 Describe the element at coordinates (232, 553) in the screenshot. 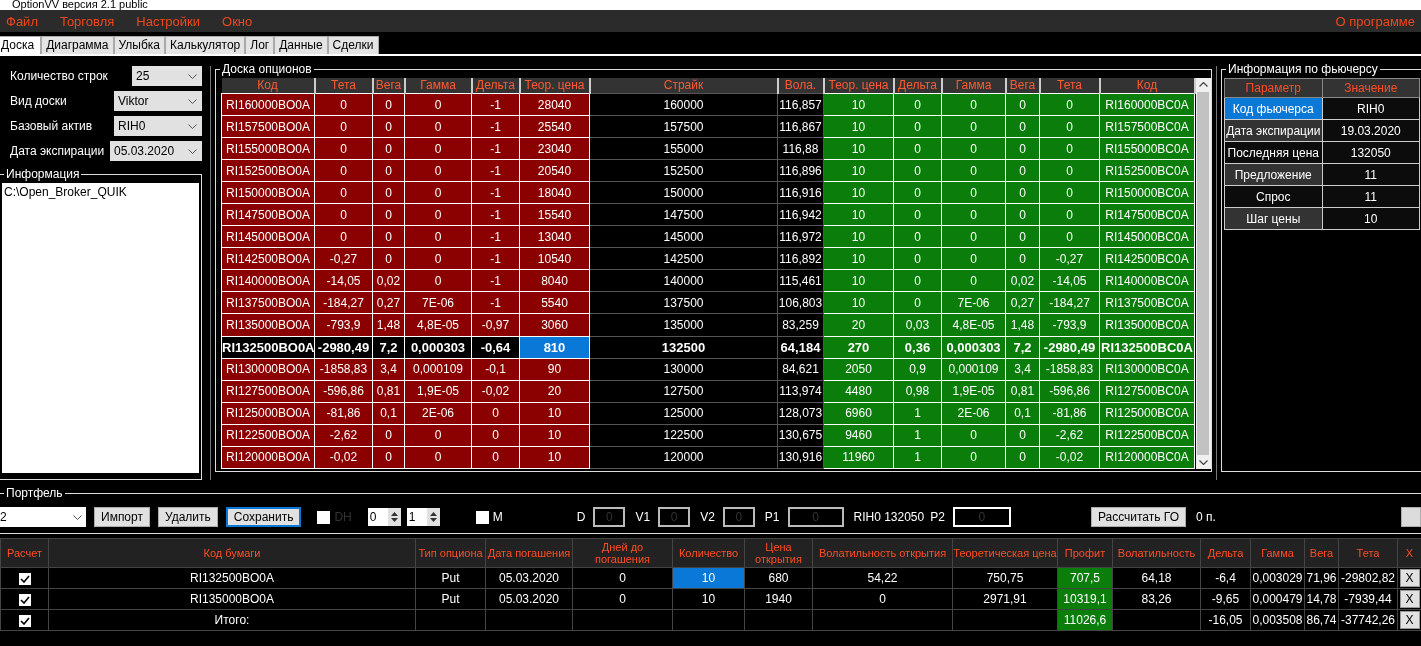

I see `column-header: Код бумаги` at that location.